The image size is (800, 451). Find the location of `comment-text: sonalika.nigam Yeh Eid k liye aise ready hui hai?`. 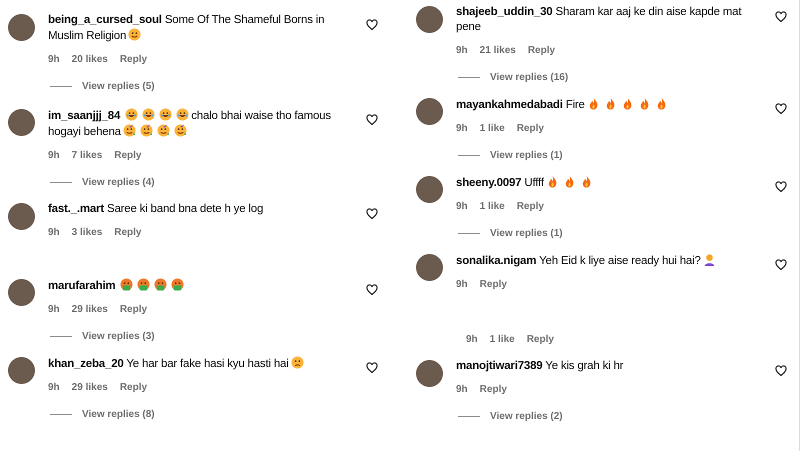

comment-text: sonalika.nigam Yeh Eid k liye aise ready hui hai? is located at coordinates (609, 261).